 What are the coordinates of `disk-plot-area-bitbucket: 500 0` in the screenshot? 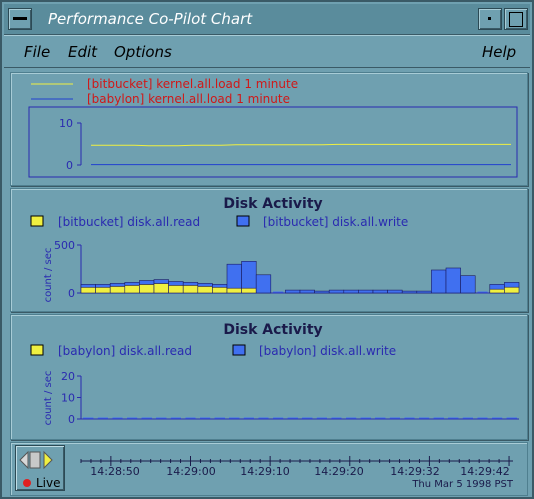 It's located at (287, 269).